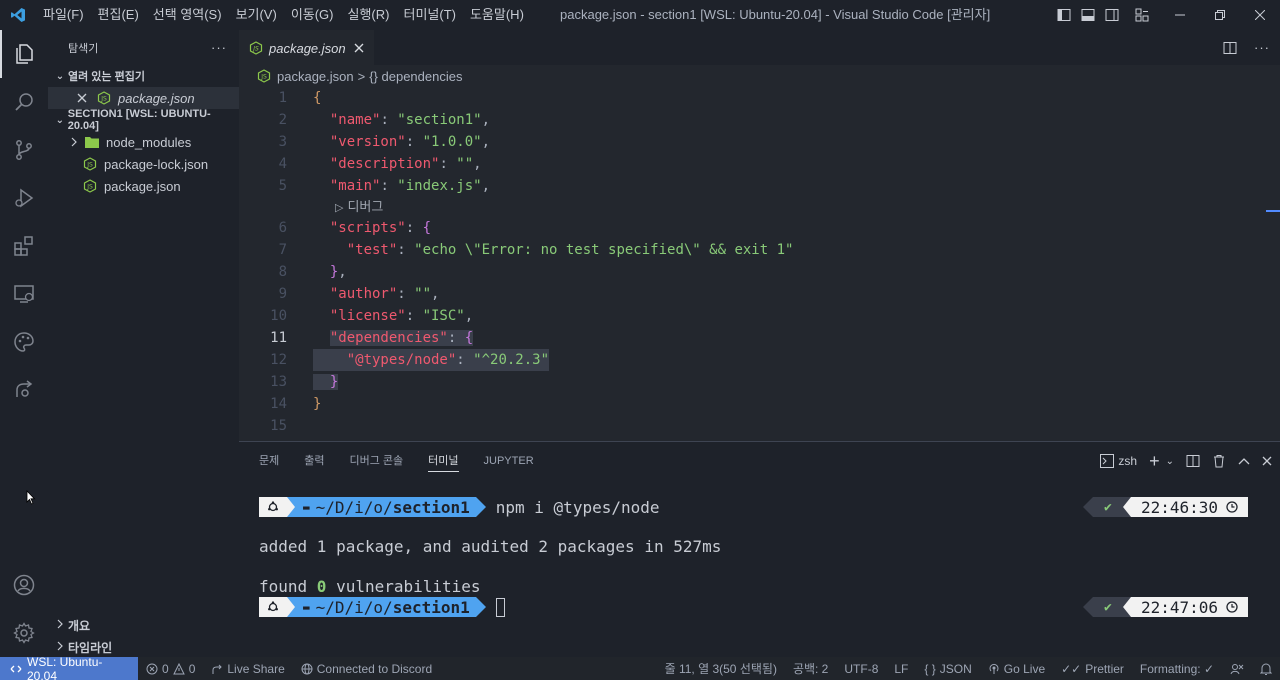 This screenshot has height=680, width=1280. I want to click on toggle-secondary-sidebar-icon, so click(1112, 15).